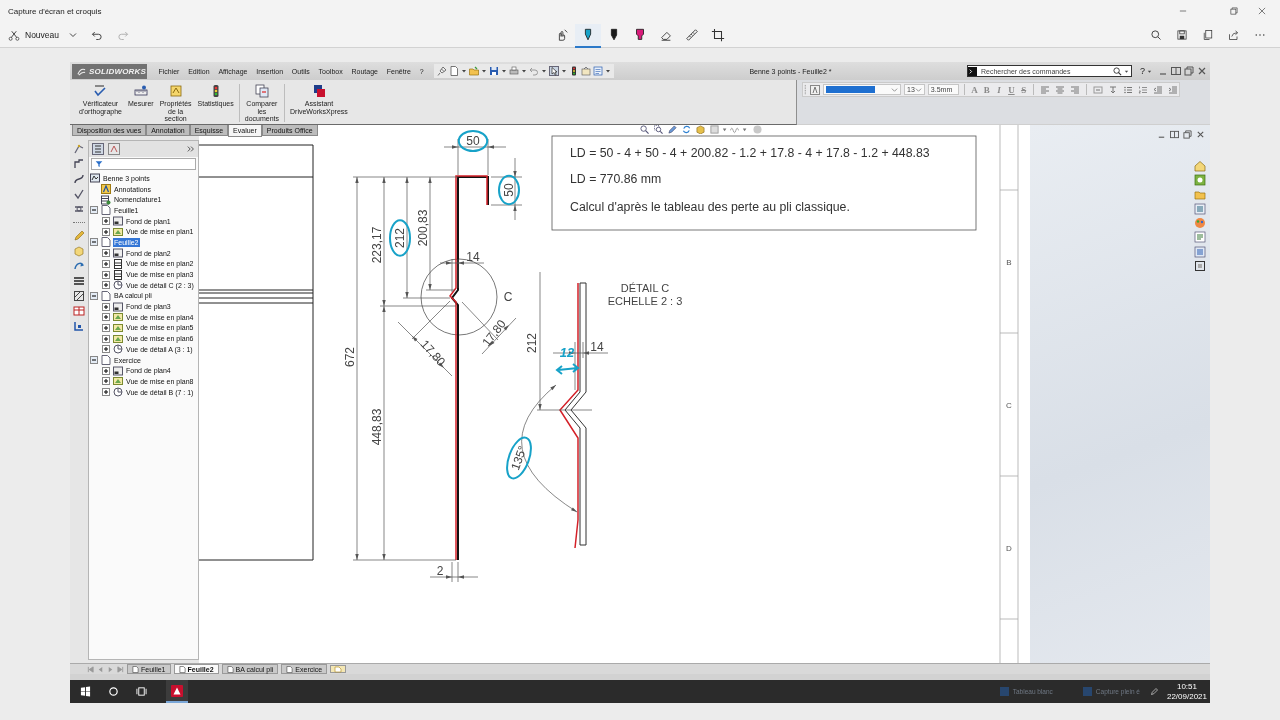 The image size is (1280, 720). Describe the element at coordinates (513, 71) in the screenshot. I see `printer-icon` at that location.